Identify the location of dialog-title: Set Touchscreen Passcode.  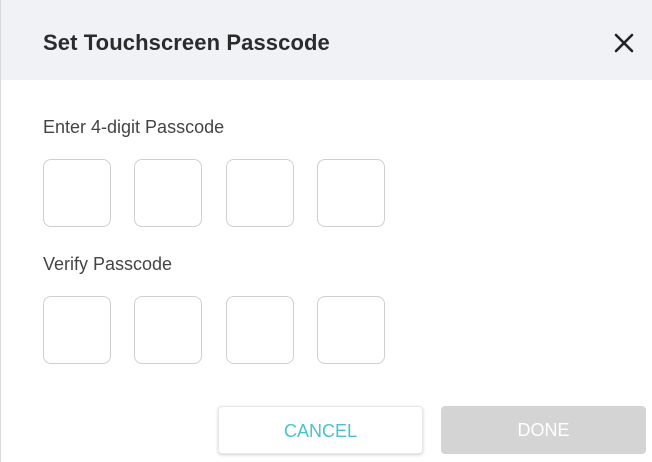
(186, 42).